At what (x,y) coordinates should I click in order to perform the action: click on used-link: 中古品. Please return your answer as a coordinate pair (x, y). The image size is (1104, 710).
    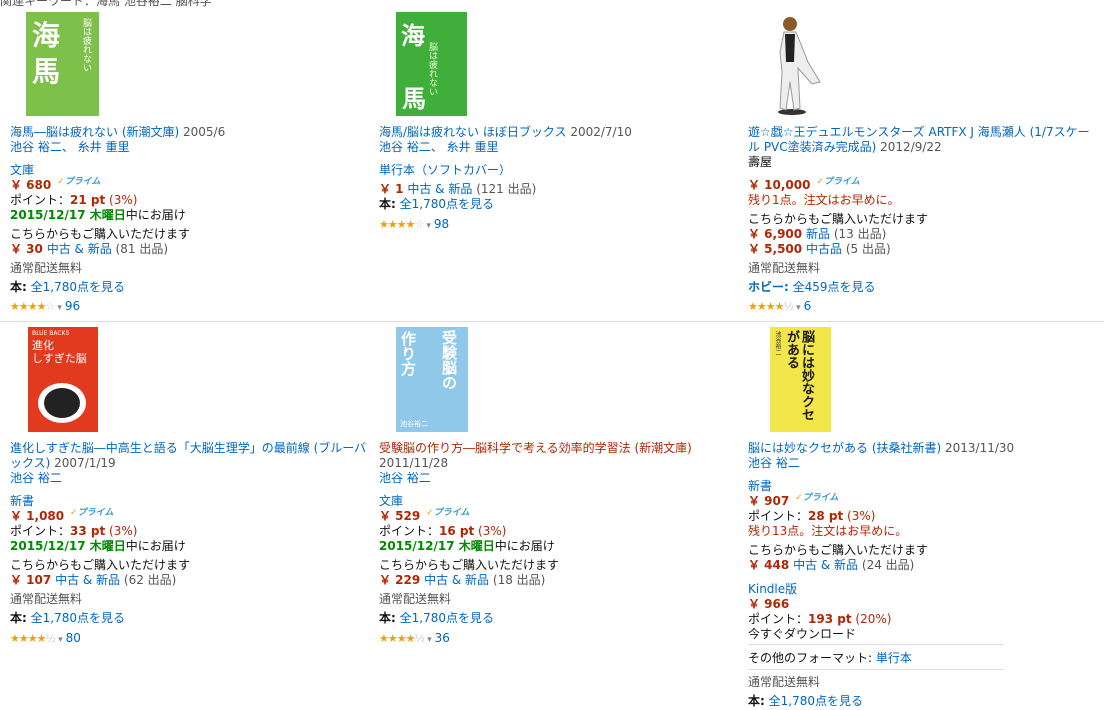
    Looking at the image, I should click on (824, 249).